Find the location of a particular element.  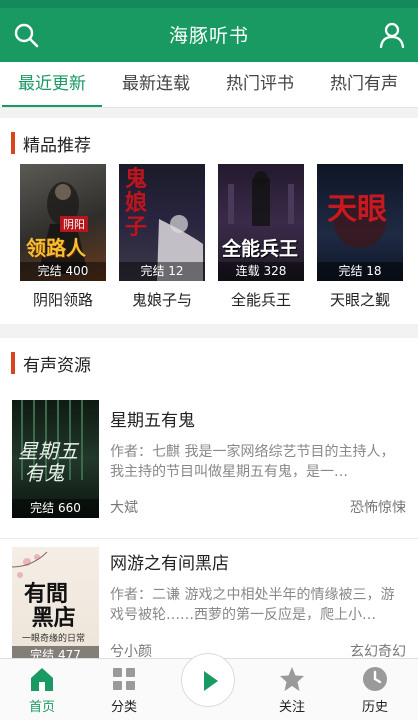

nav-category: 分类 is located at coordinates (124, 690).